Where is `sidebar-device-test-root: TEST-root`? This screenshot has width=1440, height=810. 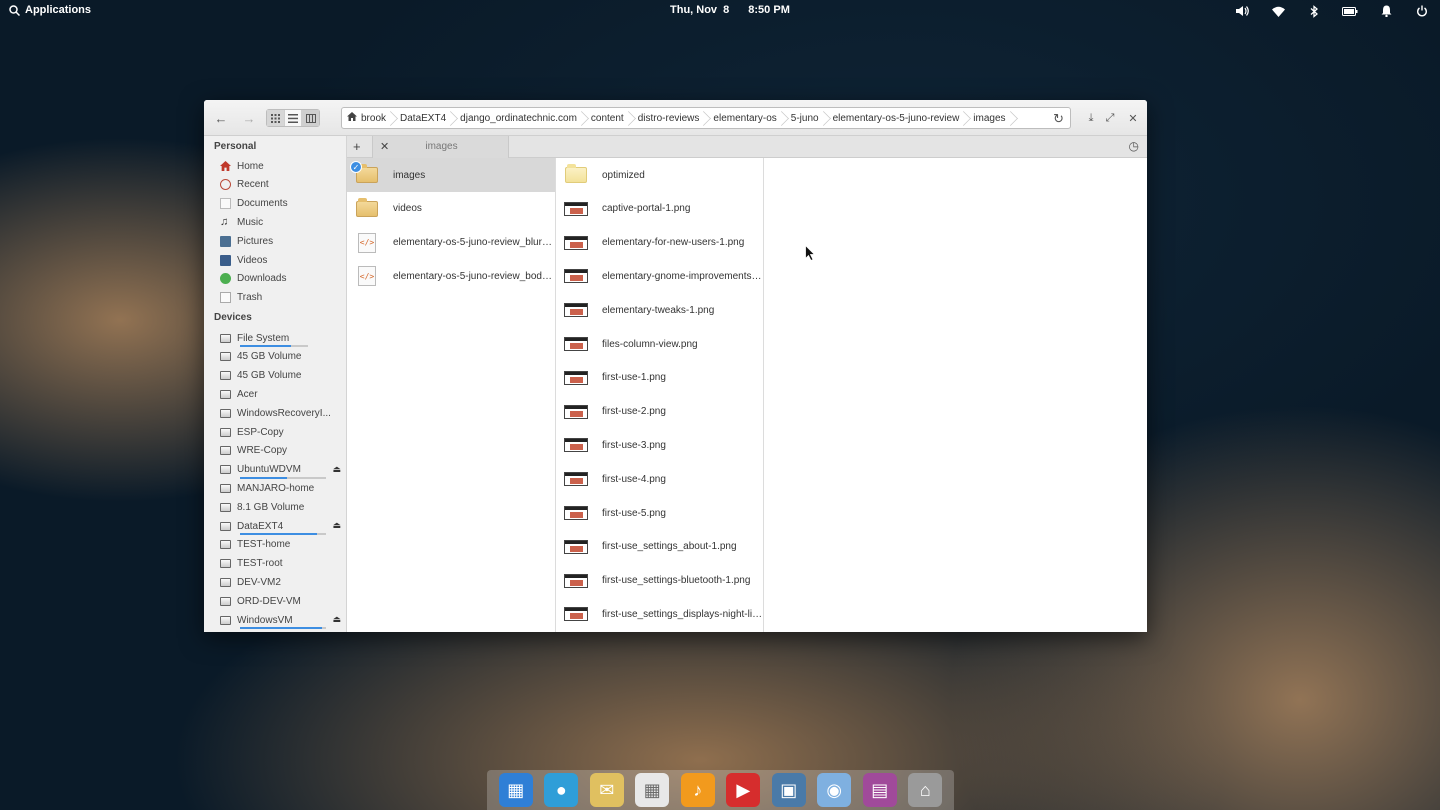
sidebar-device-test-root: TEST-root is located at coordinates (282, 564).